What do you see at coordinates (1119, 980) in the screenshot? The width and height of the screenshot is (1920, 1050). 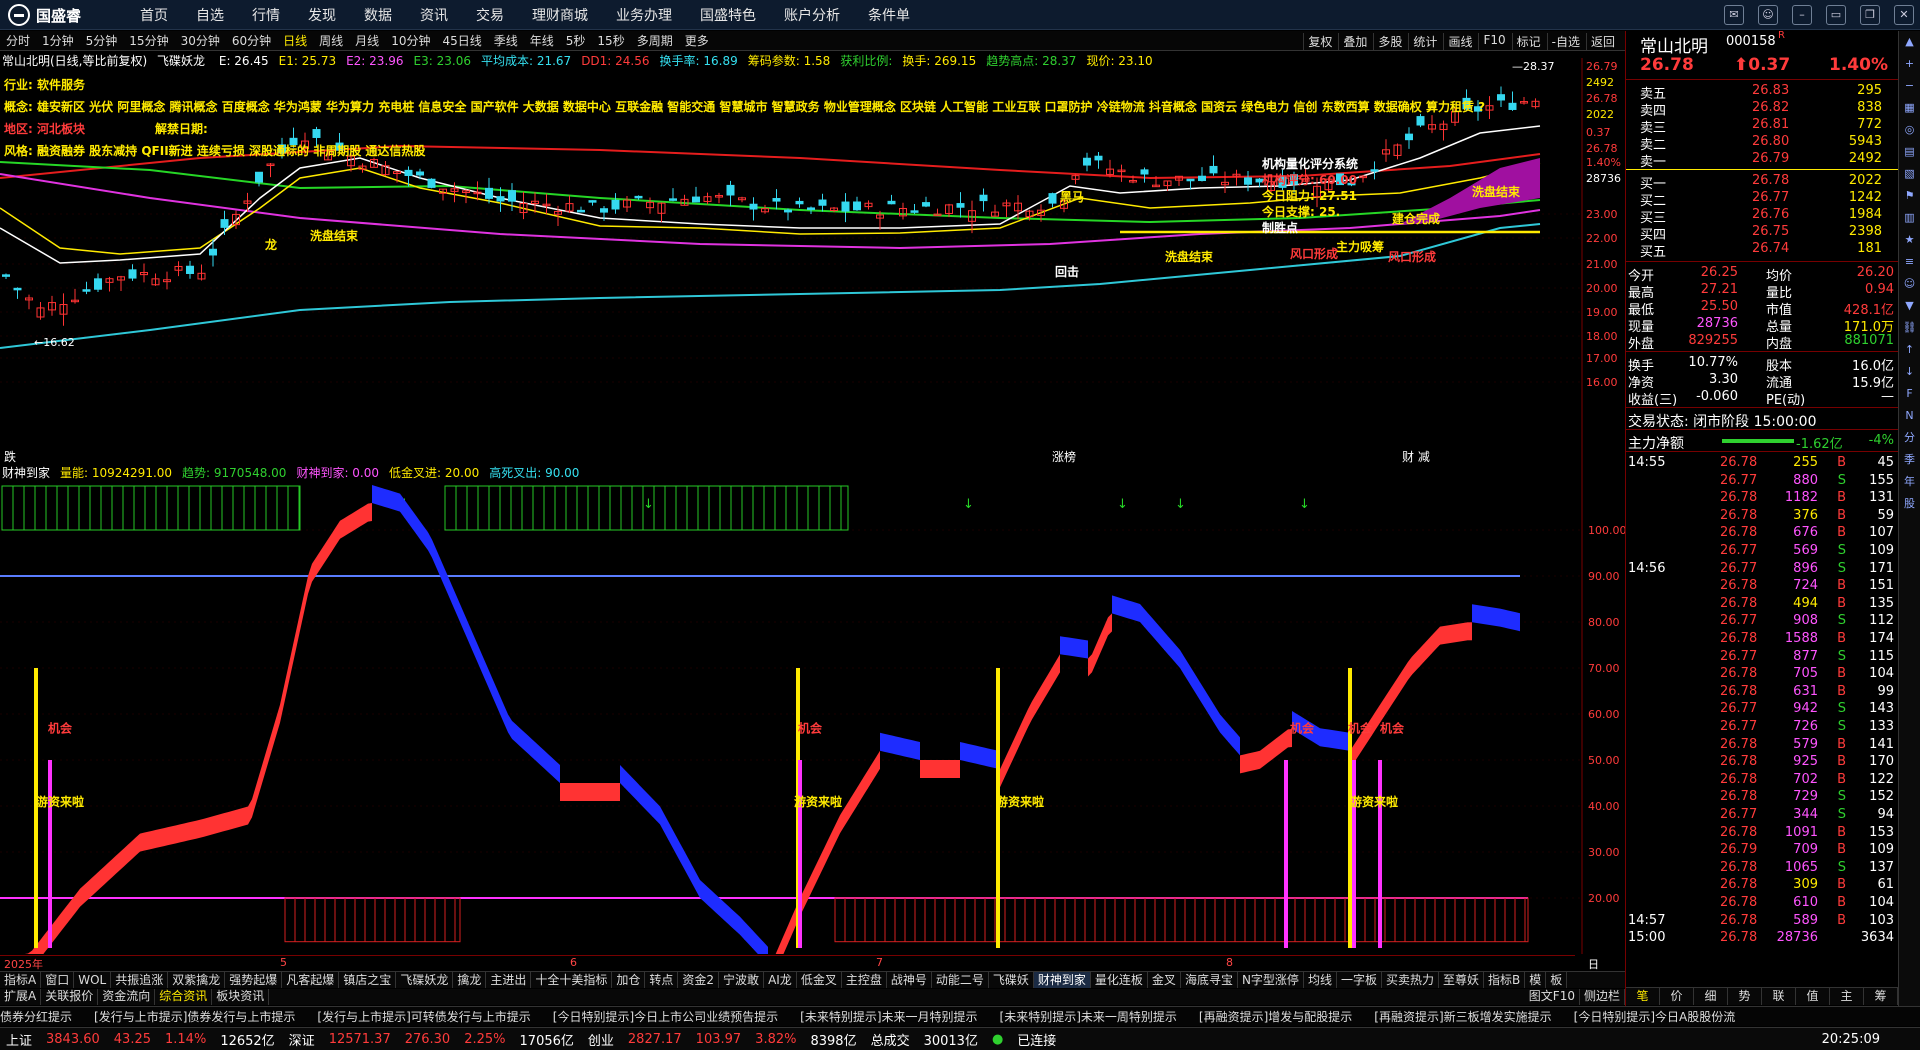 I see `indicator-tab: 量化连板` at bounding box center [1119, 980].